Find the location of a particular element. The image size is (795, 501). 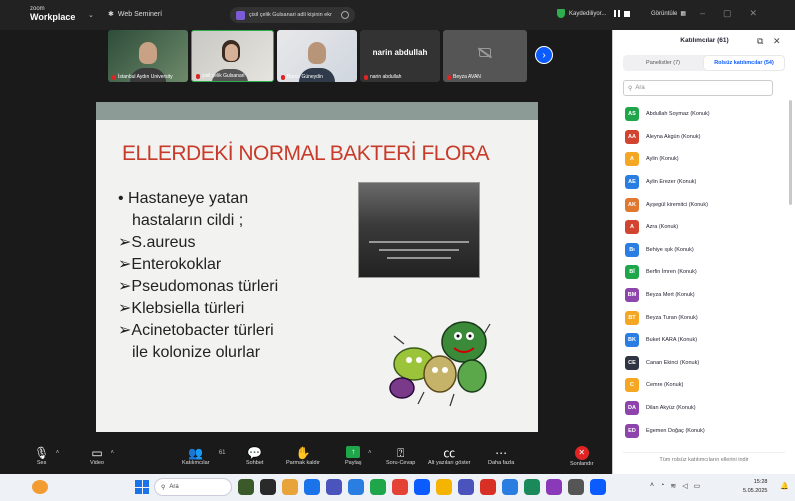

next-page-button: › is located at coordinates (544, 55).